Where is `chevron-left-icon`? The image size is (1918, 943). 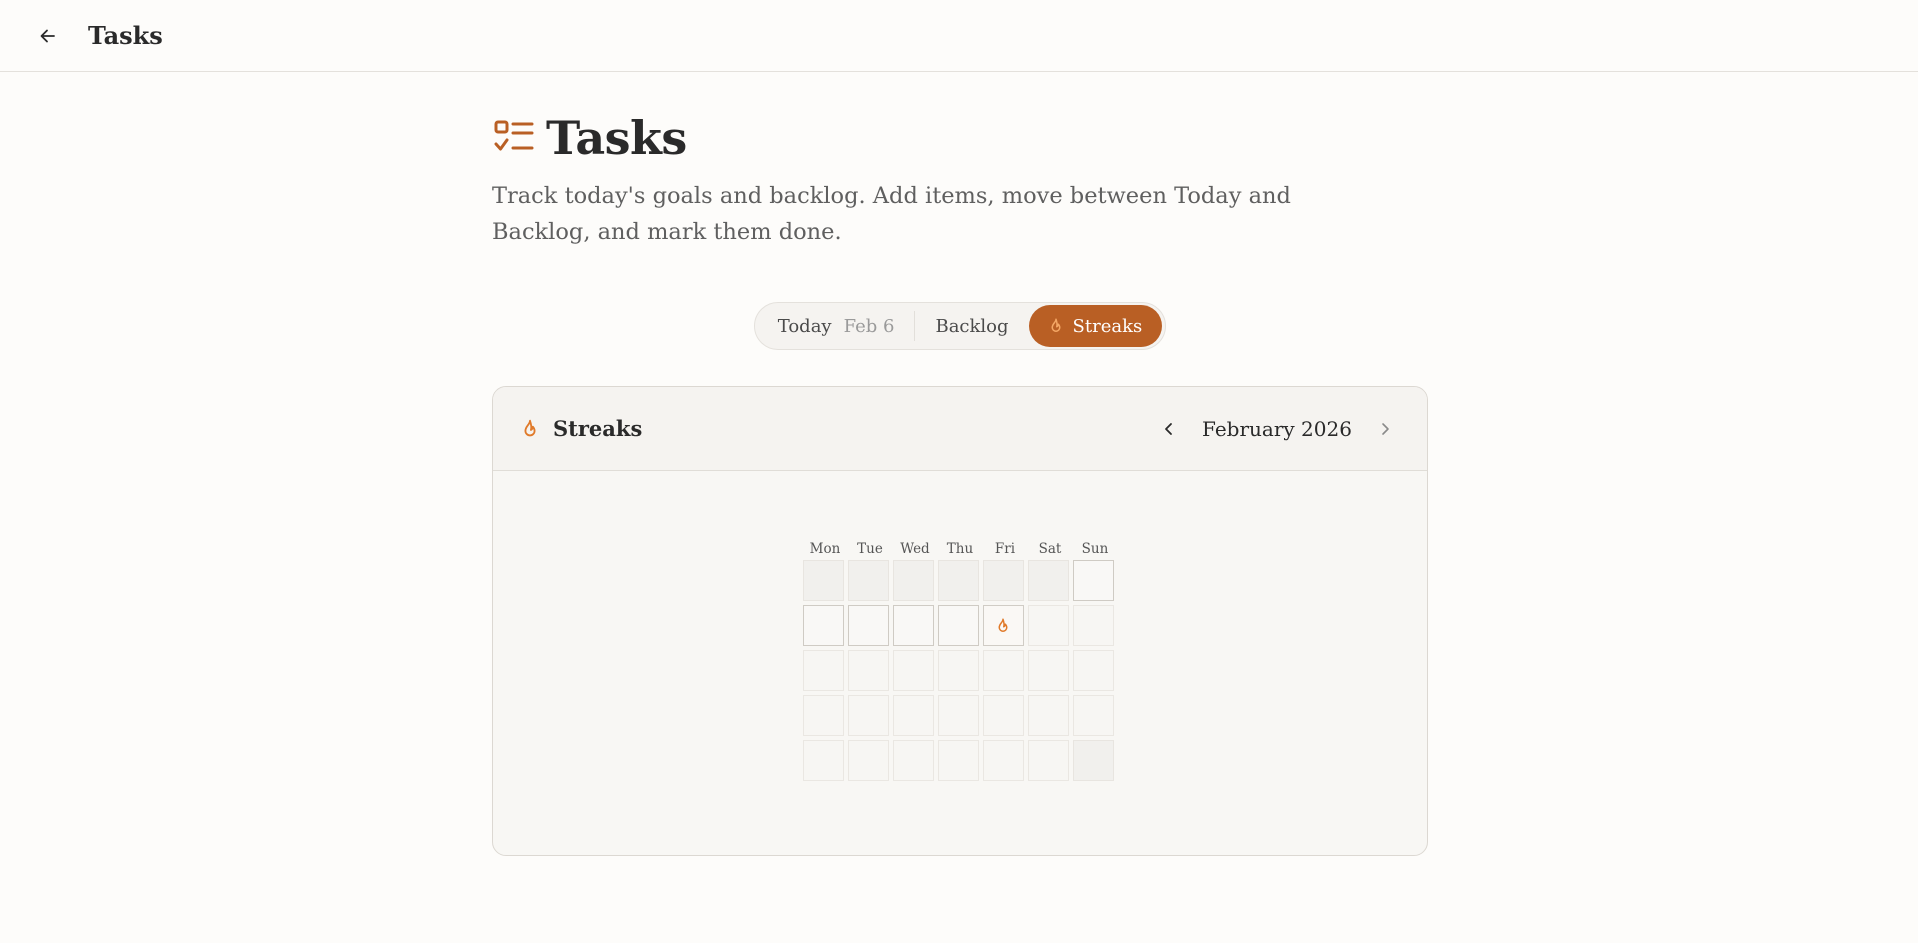 chevron-left-icon is located at coordinates (1168, 428).